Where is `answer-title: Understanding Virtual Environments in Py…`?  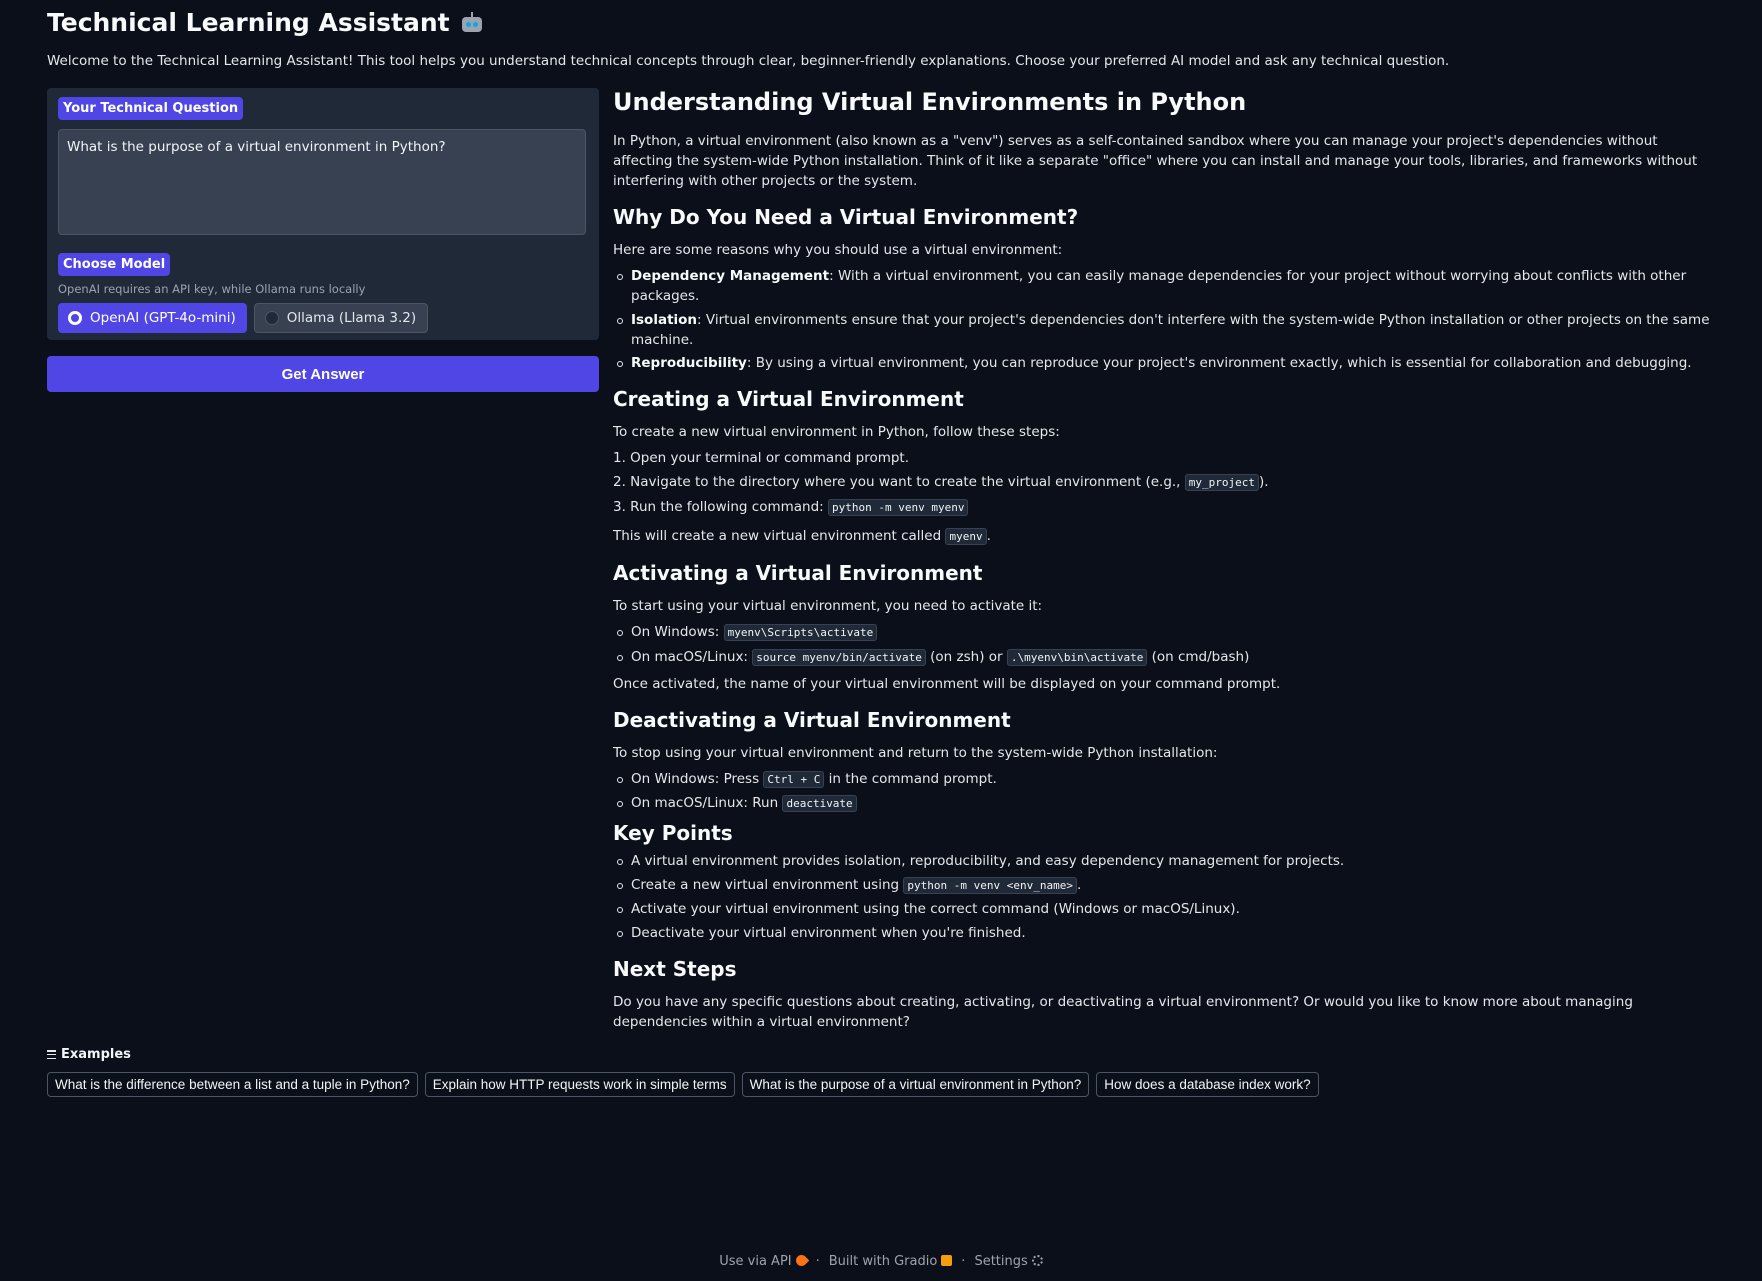 answer-title: Understanding Virtual Environments in Py… is located at coordinates (930, 102).